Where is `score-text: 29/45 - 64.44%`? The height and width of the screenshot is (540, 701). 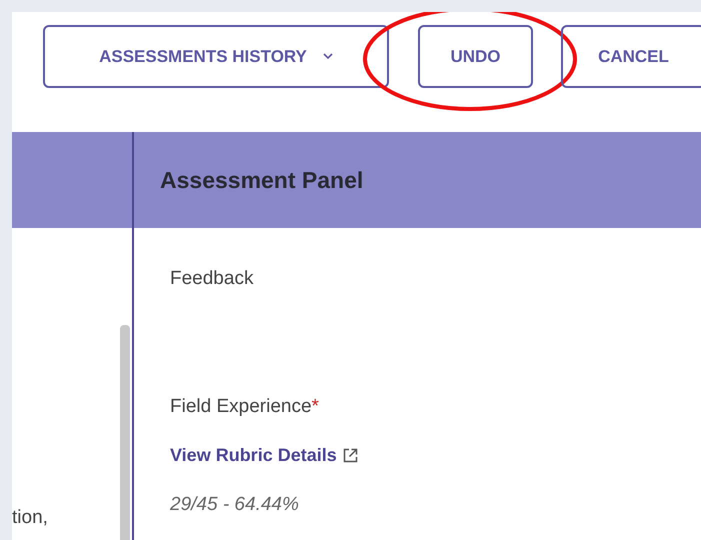
score-text: 29/45 - 64.44% is located at coordinates (234, 504).